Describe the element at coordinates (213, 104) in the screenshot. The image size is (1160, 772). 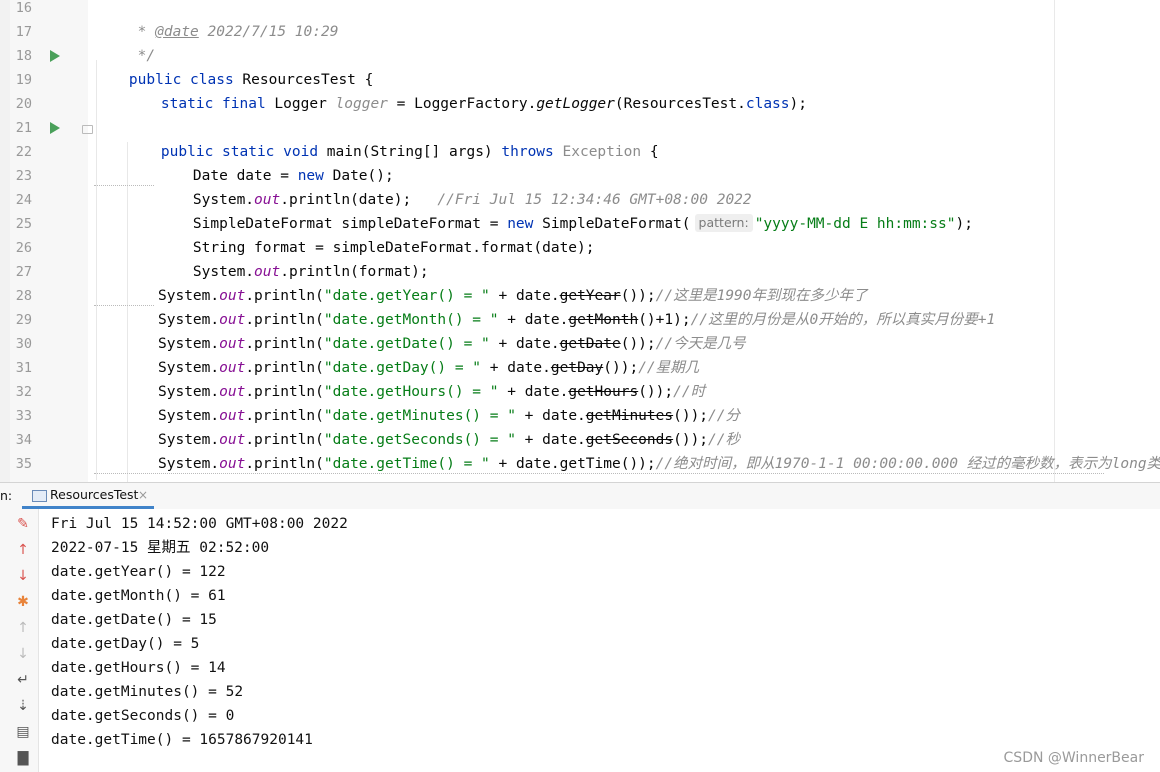
I see `keyword: static final` at that location.